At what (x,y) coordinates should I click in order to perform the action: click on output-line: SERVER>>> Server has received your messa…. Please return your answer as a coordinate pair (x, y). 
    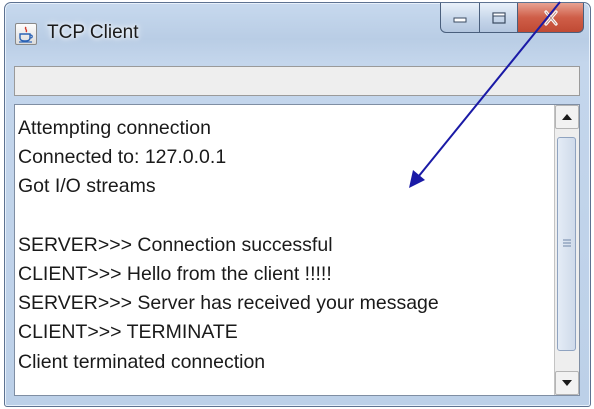
    Looking at the image, I should click on (228, 303).